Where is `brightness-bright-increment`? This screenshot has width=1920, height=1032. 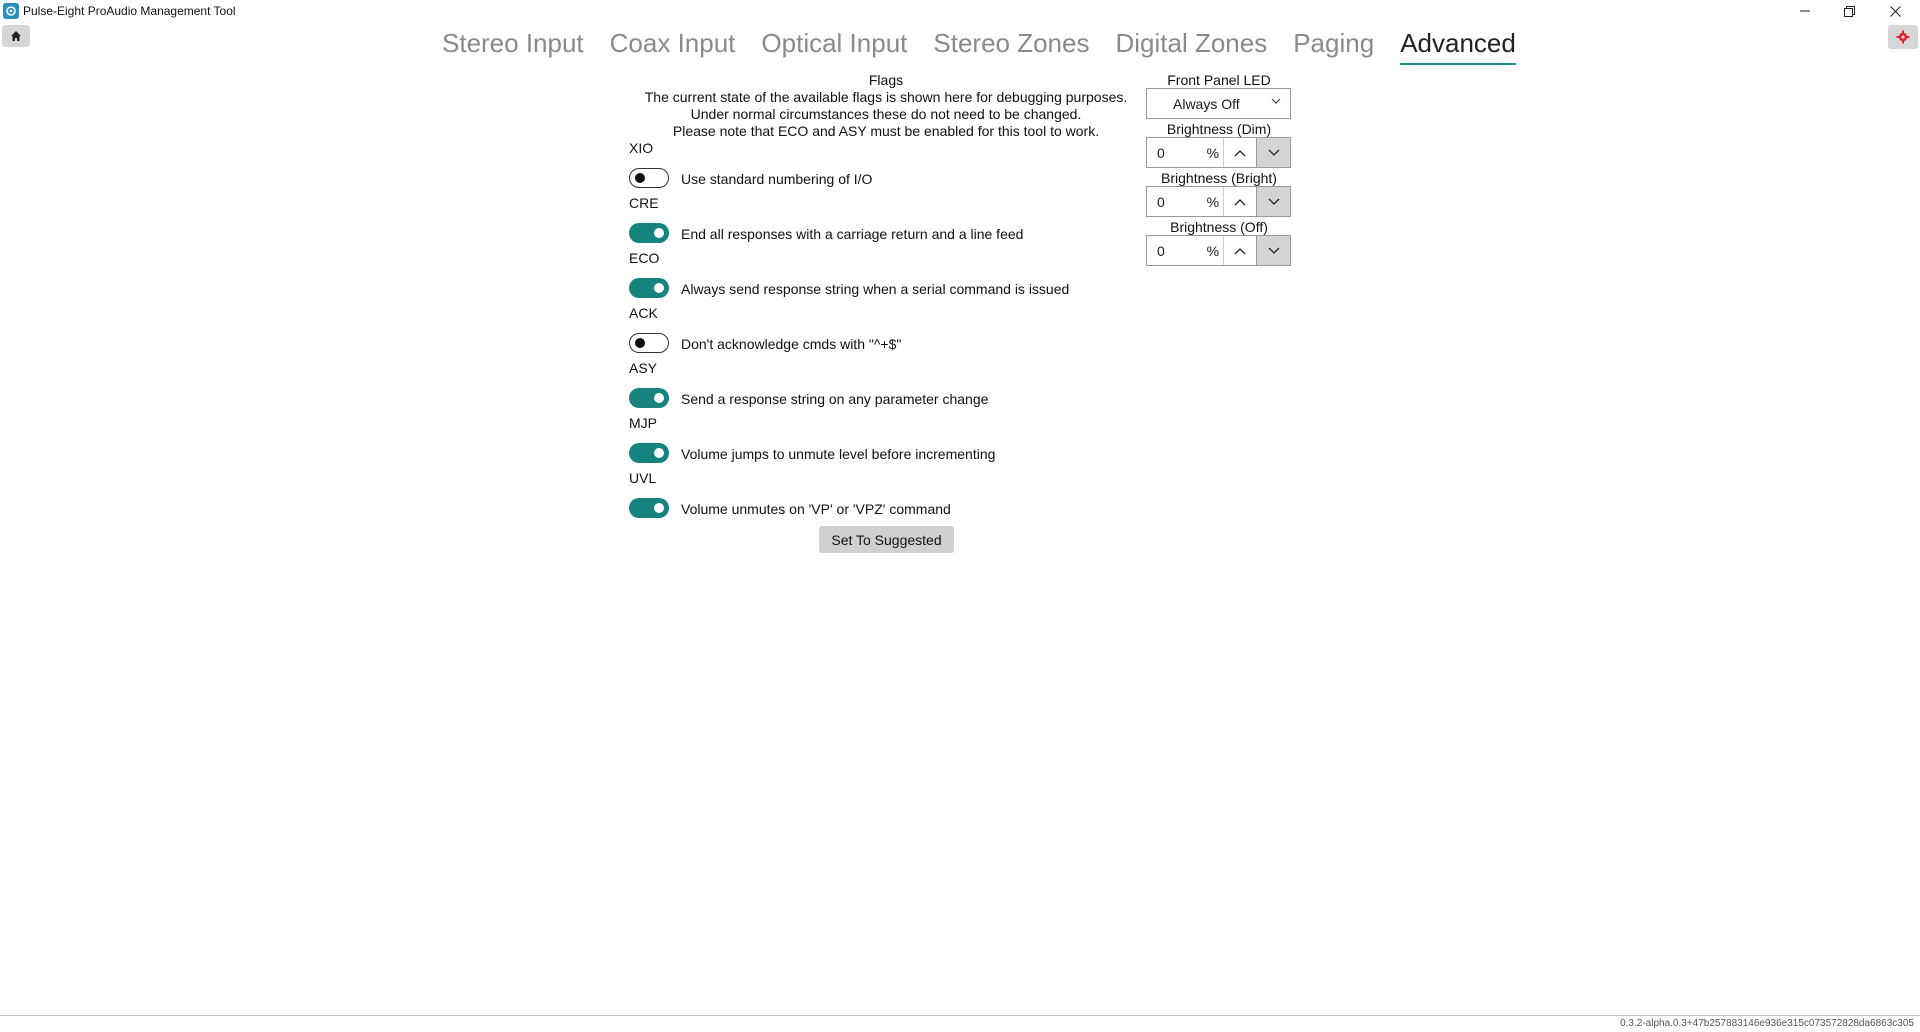
brightness-bright-increment is located at coordinates (1239, 201).